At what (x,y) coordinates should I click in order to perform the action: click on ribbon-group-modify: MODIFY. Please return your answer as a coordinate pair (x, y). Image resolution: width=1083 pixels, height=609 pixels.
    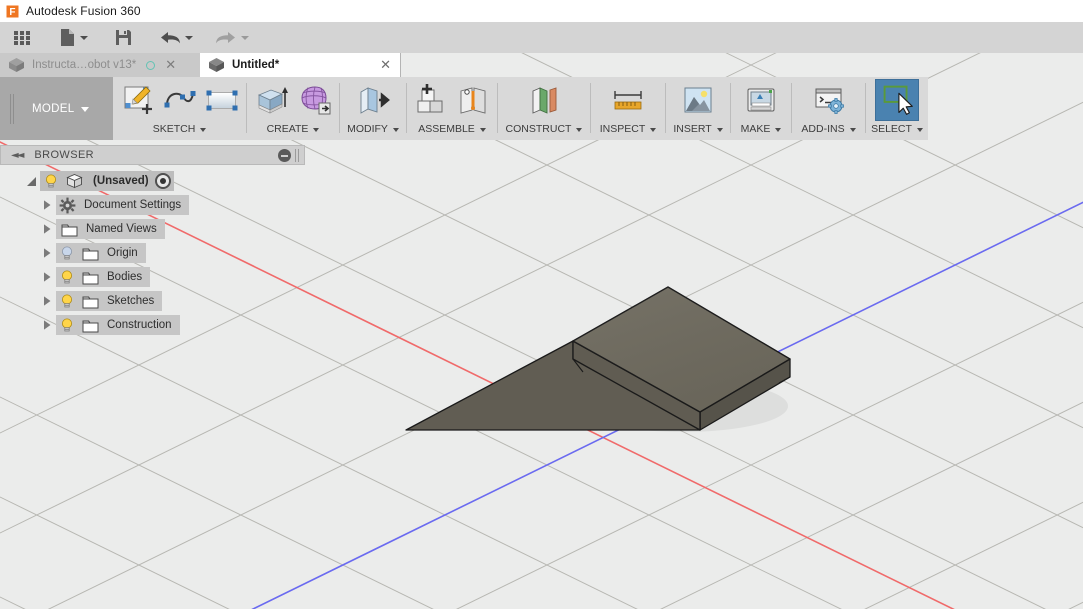
    Looking at the image, I should click on (373, 108).